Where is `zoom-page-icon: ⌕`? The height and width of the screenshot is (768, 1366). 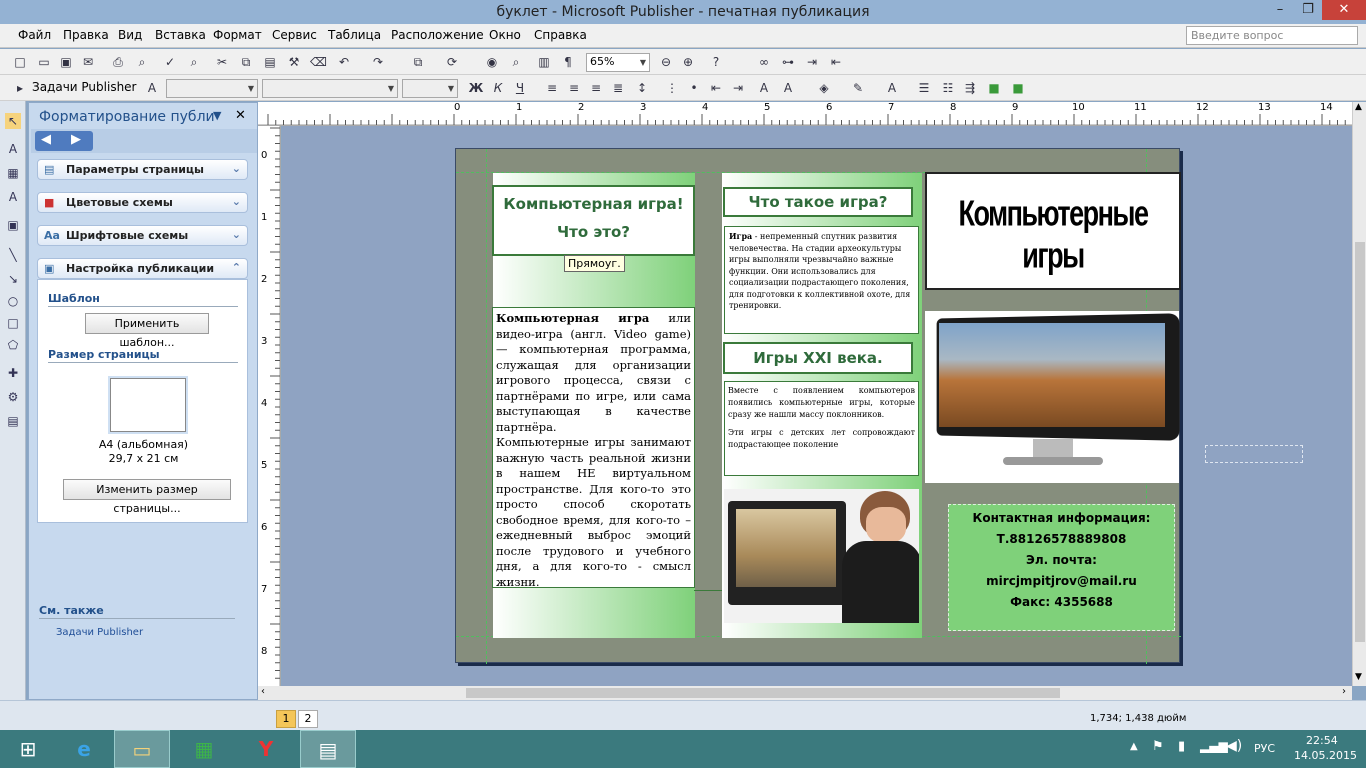
zoom-page-icon: ⌕ is located at coordinates (516, 62).